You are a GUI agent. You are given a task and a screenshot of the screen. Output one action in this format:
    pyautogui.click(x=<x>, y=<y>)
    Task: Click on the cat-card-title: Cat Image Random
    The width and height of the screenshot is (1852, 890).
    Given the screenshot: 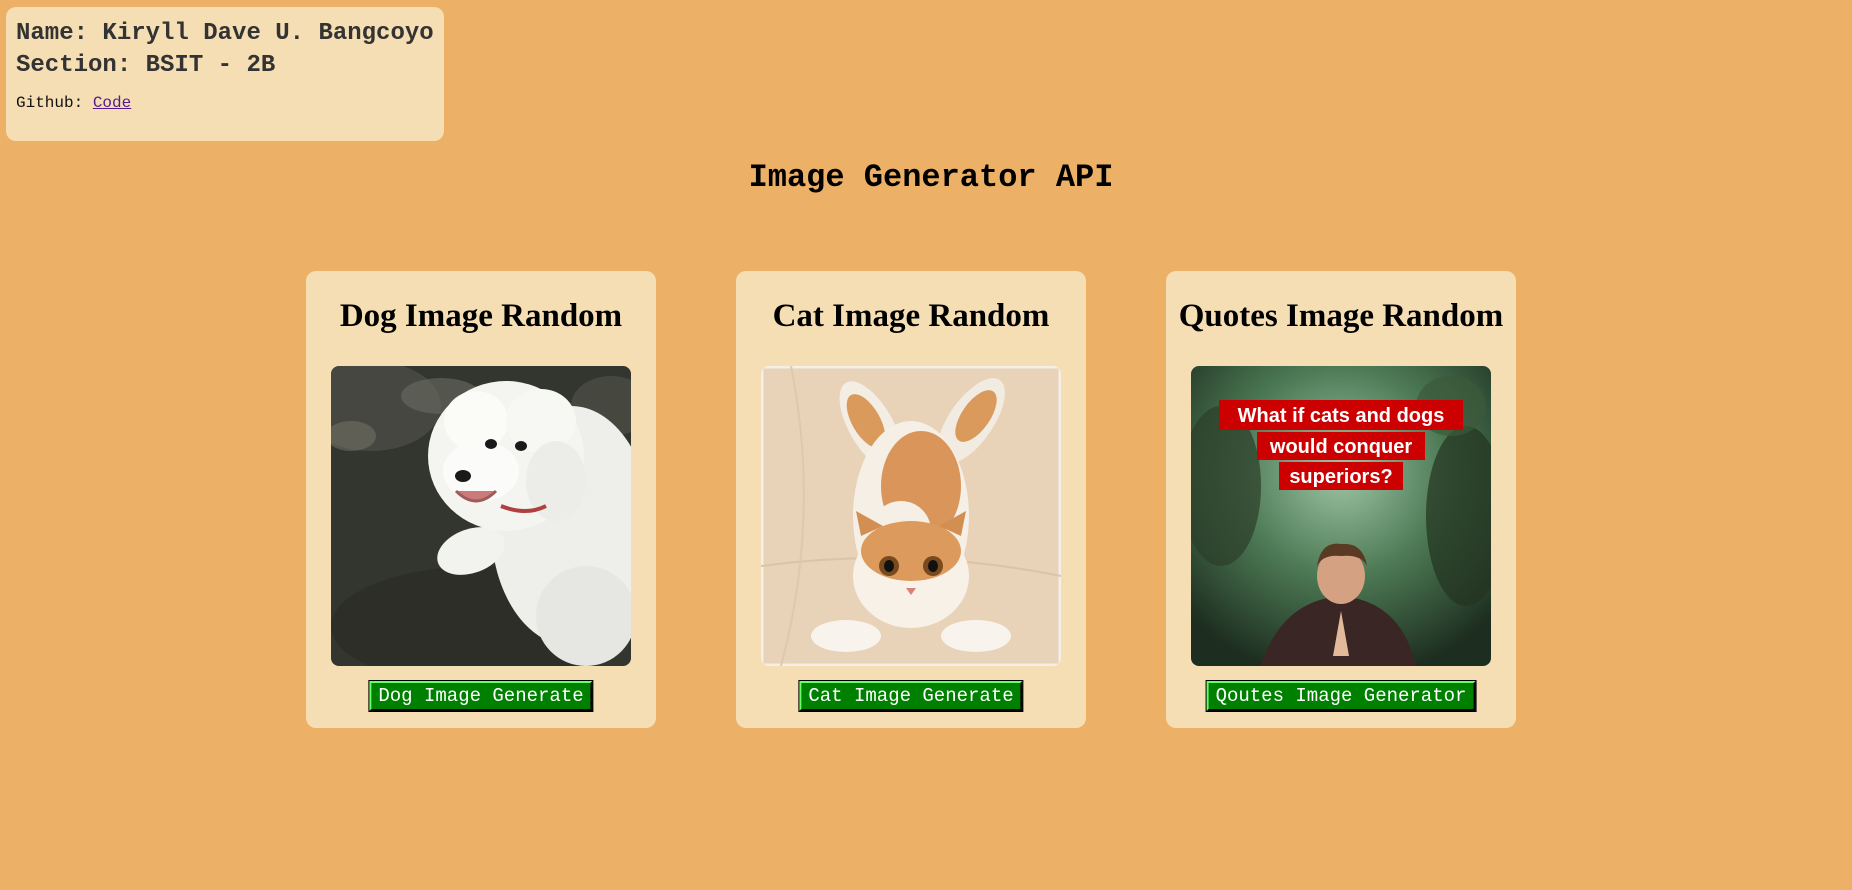 What is the action you would take?
    pyautogui.click(x=911, y=316)
    